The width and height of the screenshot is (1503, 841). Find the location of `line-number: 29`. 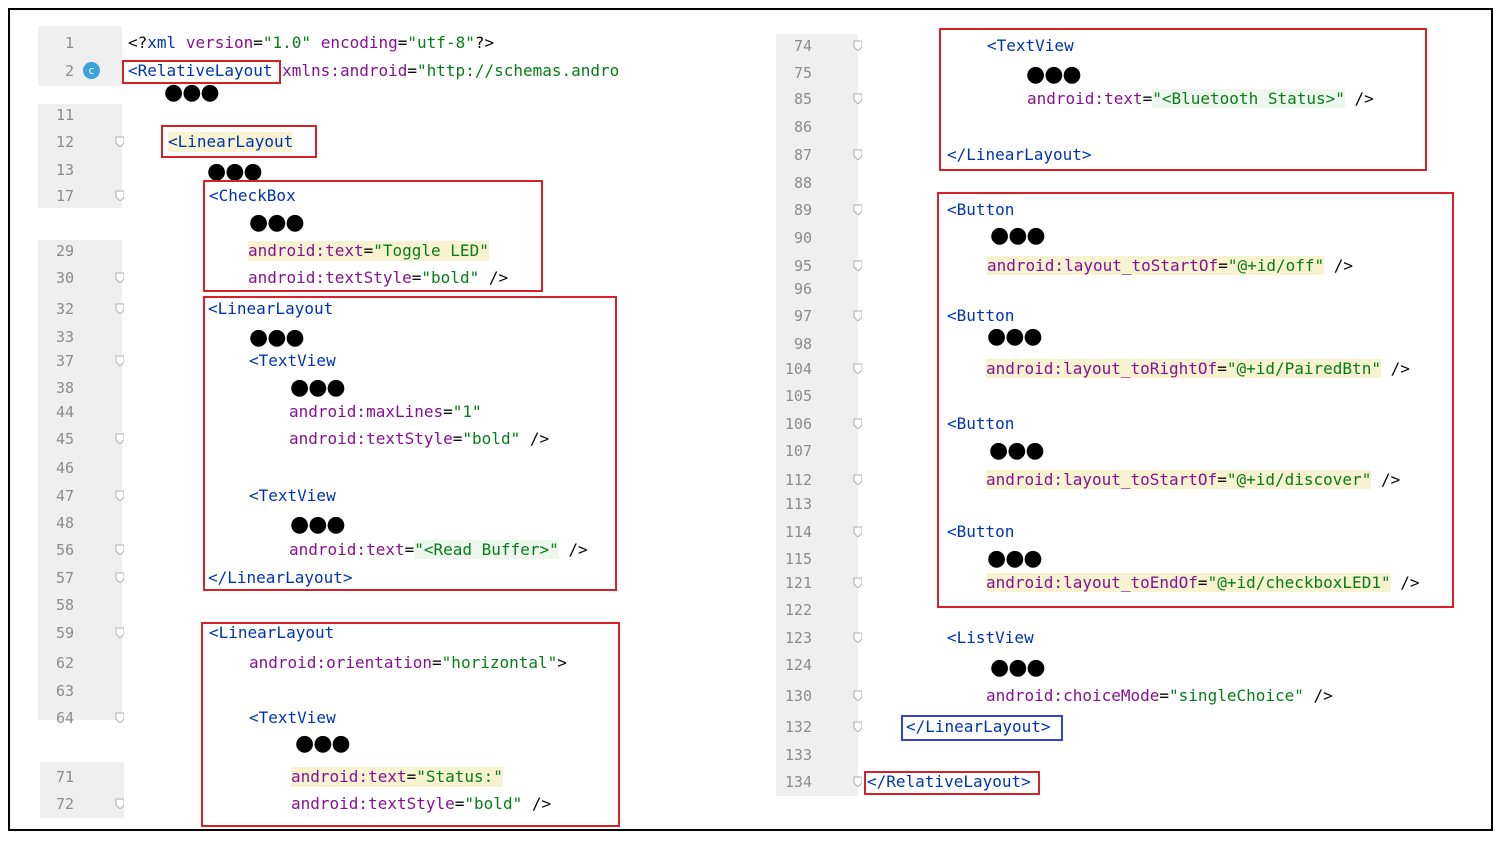

line-number: 29 is located at coordinates (64, 251).